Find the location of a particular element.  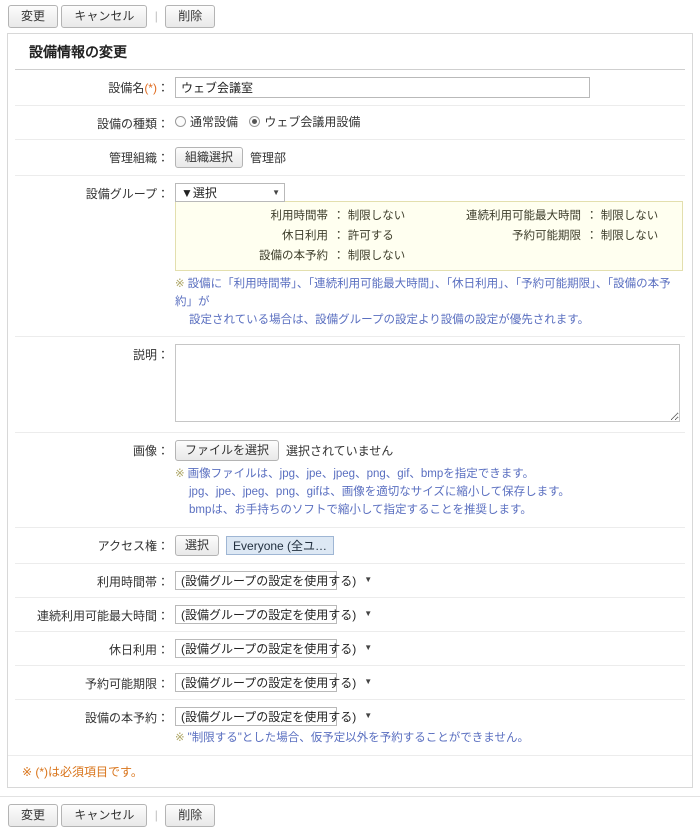

image-label-text: 画像 is located at coordinates (144, 451).